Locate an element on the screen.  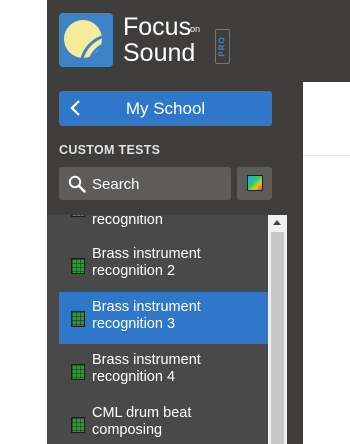
pro-badge: PRO is located at coordinates (222, 46).